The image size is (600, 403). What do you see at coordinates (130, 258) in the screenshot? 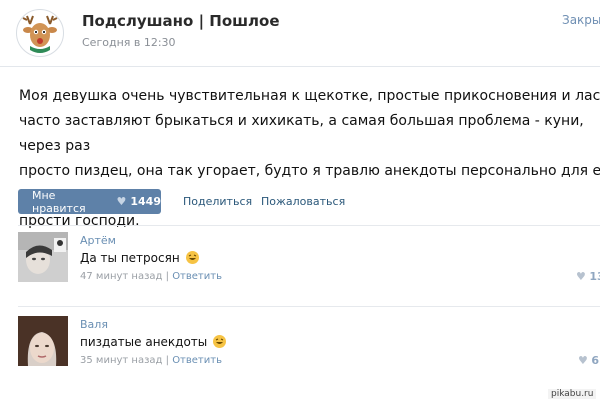
I see `comment-text-content: Да ты петросян` at bounding box center [130, 258].